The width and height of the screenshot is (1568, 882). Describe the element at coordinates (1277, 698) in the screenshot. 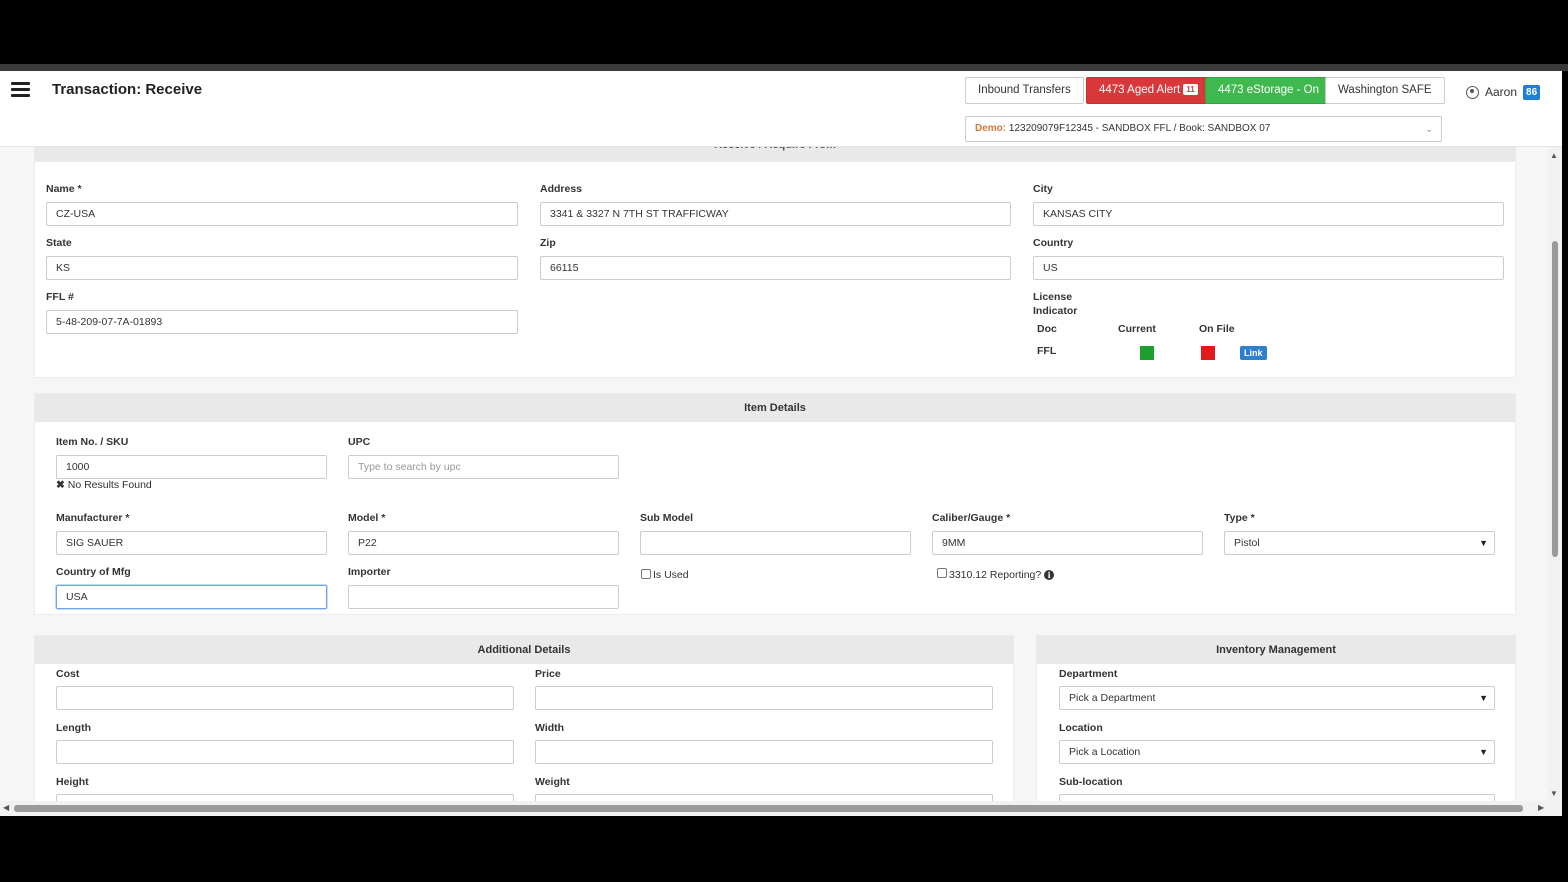

I see `department-select: Pick a Department ▼` at that location.